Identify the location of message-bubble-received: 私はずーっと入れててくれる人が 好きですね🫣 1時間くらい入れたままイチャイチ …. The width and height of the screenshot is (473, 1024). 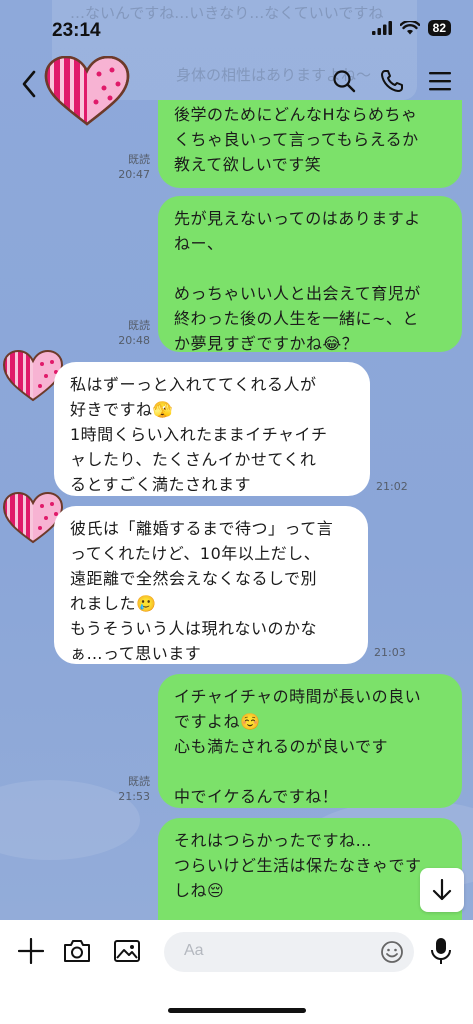
(212, 429).